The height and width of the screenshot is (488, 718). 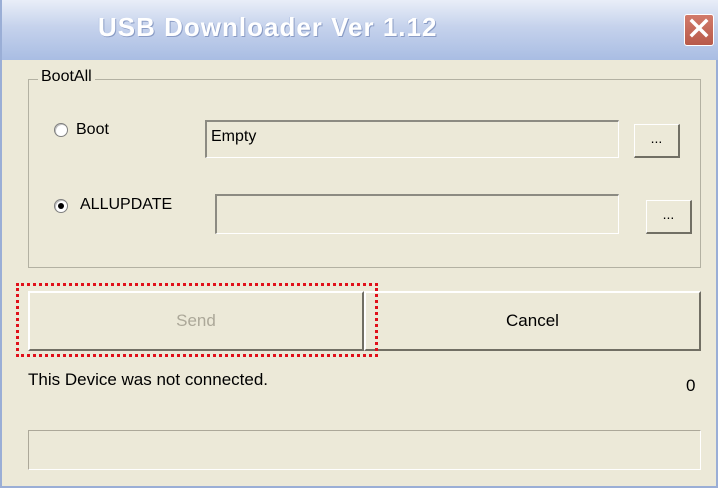 I want to click on close-button, so click(x=699, y=30).